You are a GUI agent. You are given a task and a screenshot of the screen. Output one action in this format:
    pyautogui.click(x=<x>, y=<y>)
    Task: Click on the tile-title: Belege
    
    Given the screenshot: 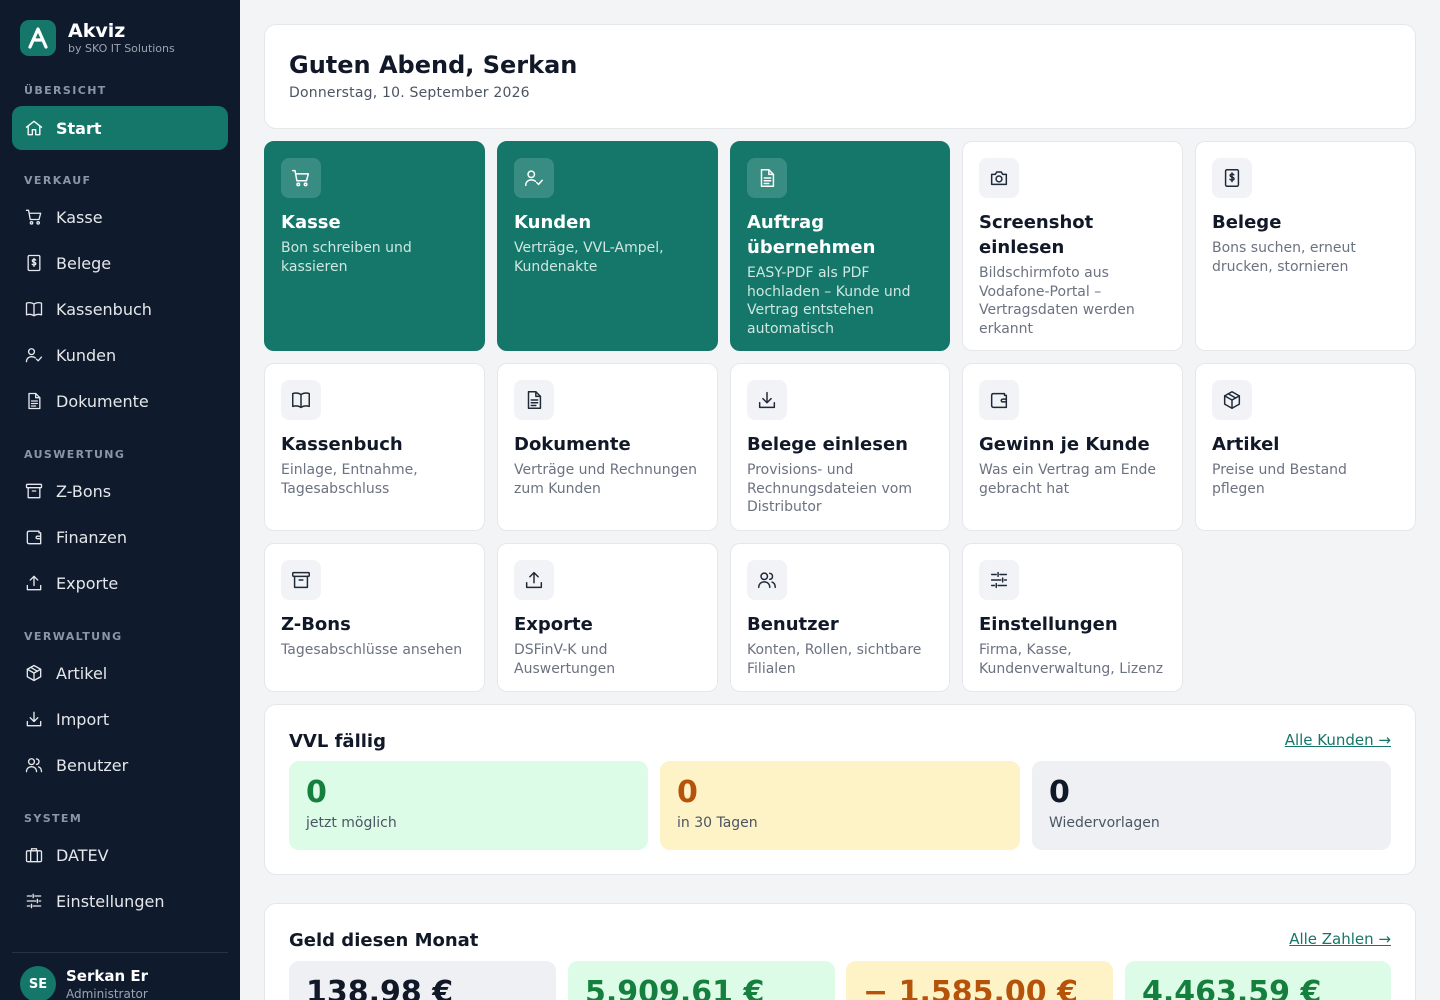 What is the action you would take?
    pyautogui.click(x=1247, y=222)
    